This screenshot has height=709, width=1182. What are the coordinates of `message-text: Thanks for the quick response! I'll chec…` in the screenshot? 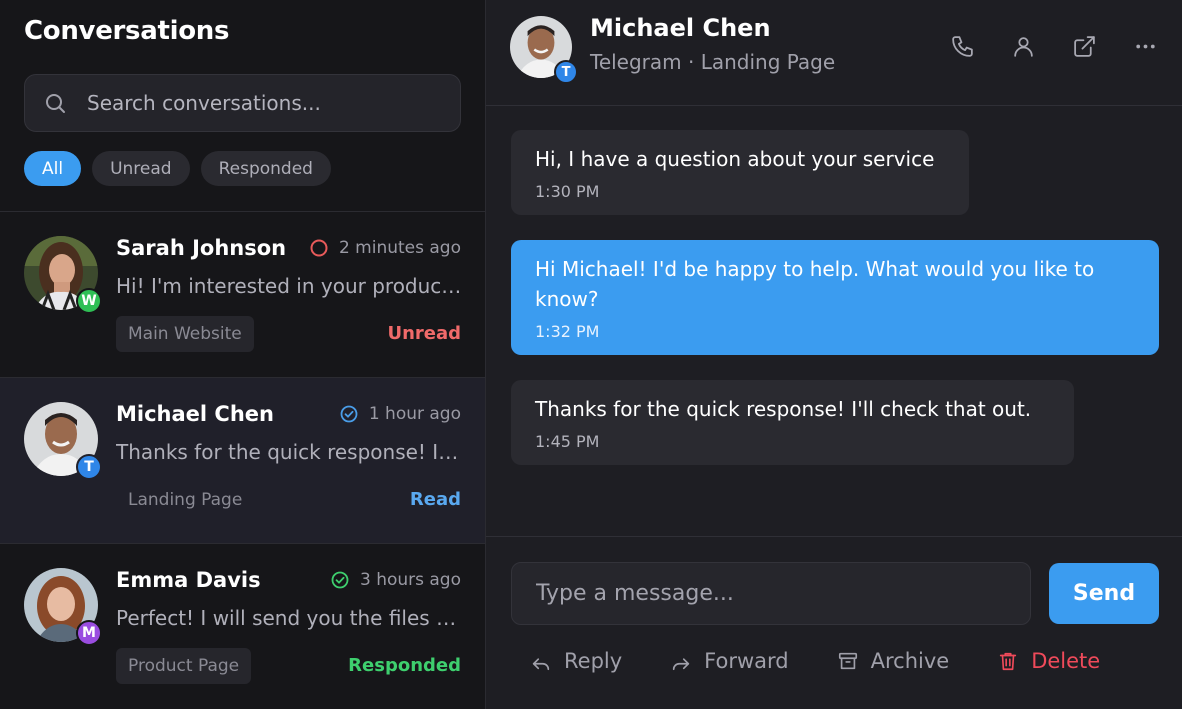 It's located at (783, 409).